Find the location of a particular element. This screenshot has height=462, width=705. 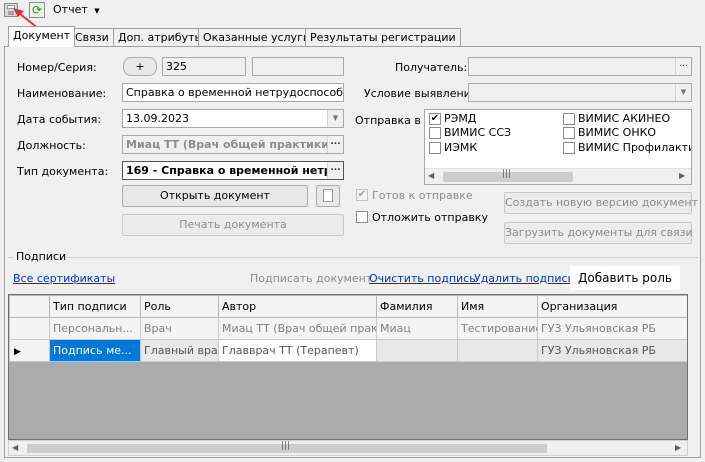

cell-surname: Миац is located at coordinates (417, 328).